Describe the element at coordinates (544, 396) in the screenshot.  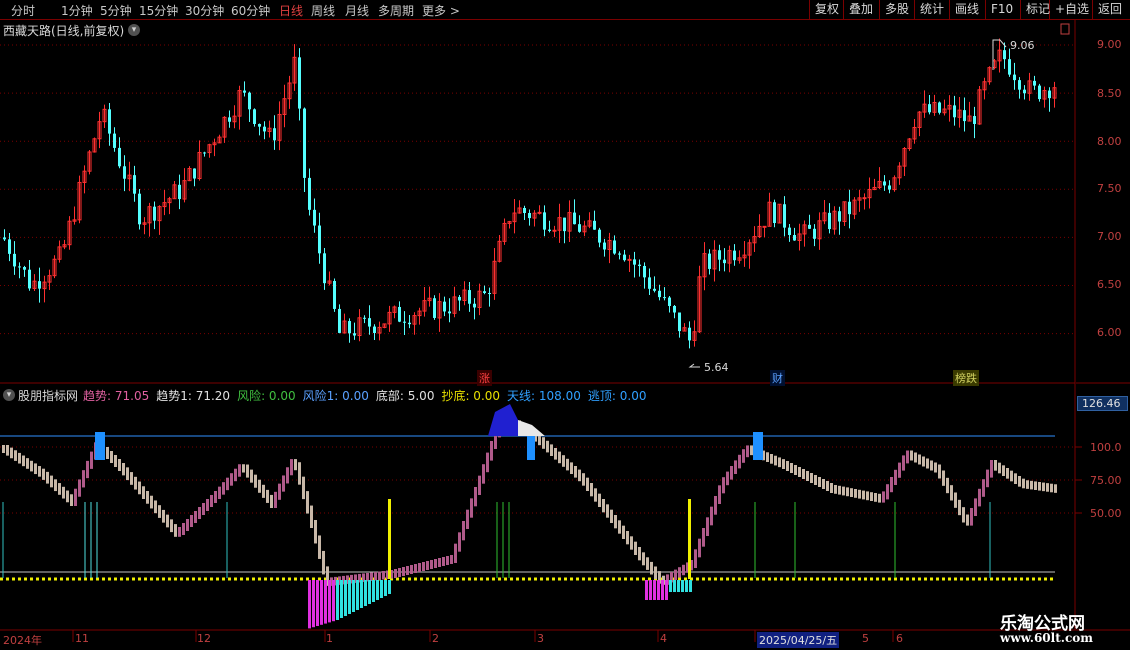
I see `indicator-value-6: 天线: 108.00` at that location.